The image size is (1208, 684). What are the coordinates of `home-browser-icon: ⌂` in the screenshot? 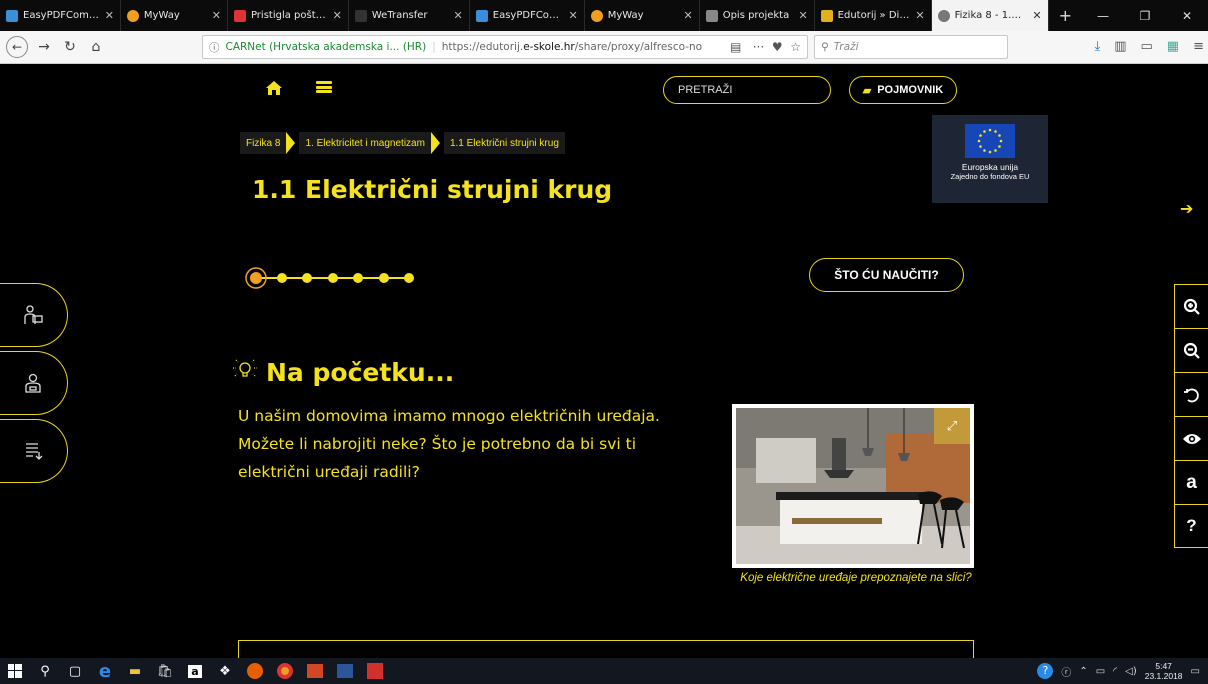 It's located at (96, 47).